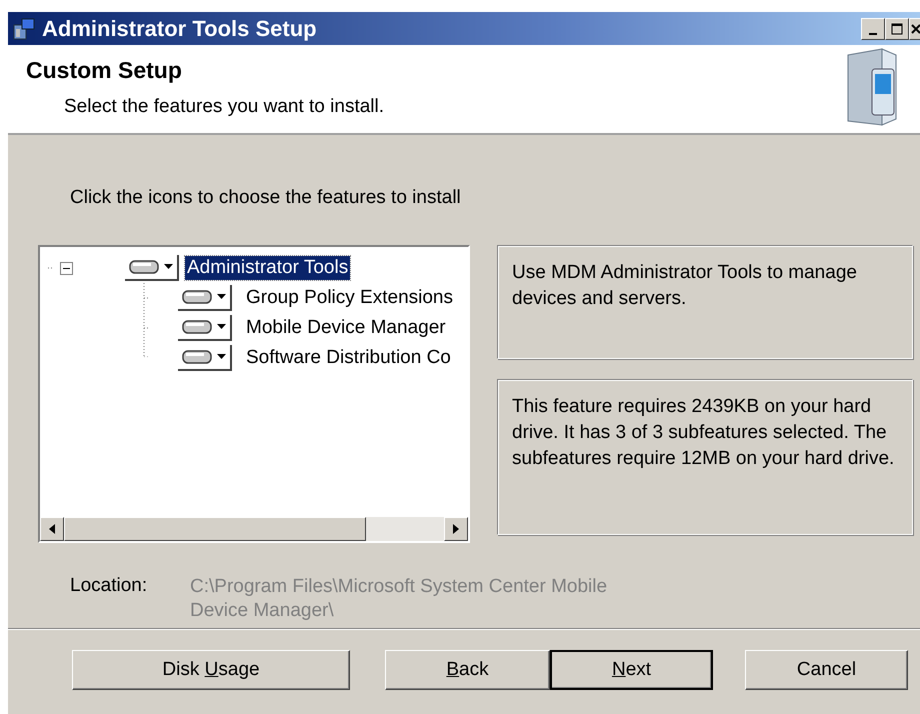 The height and width of the screenshot is (714, 920). I want to click on instruction-text: Click the icons to choose the features to install, so click(265, 198).